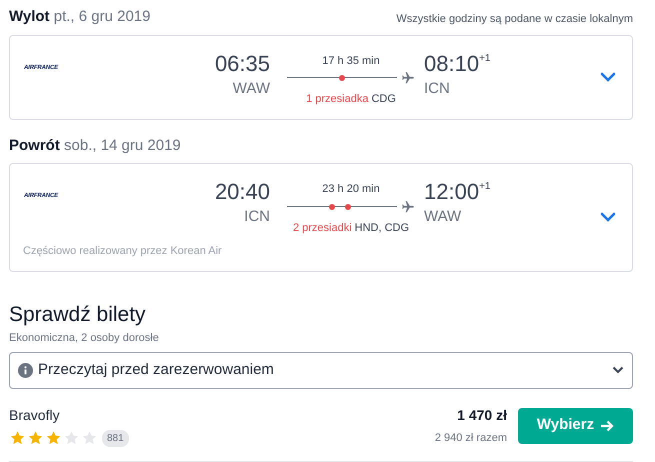 The width and height of the screenshot is (655, 462). What do you see at coordinates (383, 99) in the screenshot?
I see `stop-airports: CDG` at bounding box center [383, 99].